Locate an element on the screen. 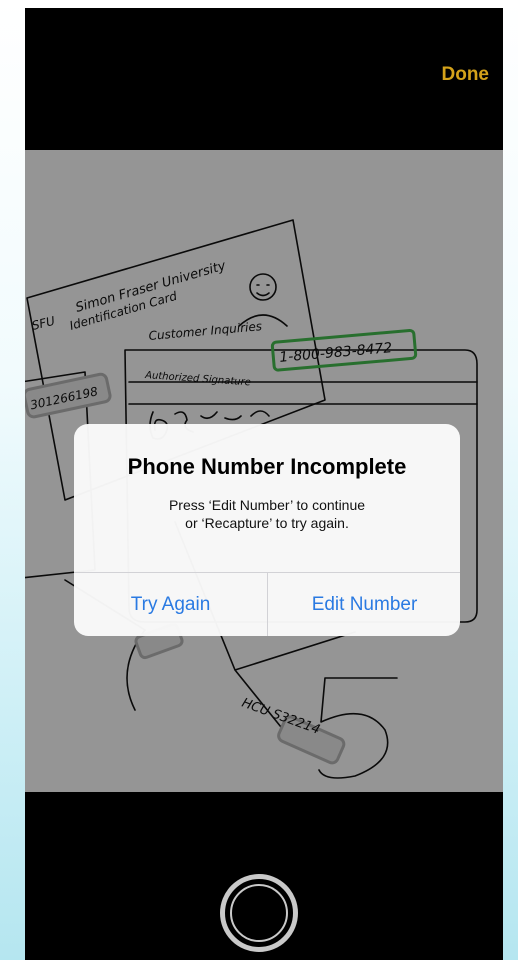 This screenshot has height=960, width=518. alert-message-line1: Press ‘Edit Number’ to continue is located at coordinates (267, 505).